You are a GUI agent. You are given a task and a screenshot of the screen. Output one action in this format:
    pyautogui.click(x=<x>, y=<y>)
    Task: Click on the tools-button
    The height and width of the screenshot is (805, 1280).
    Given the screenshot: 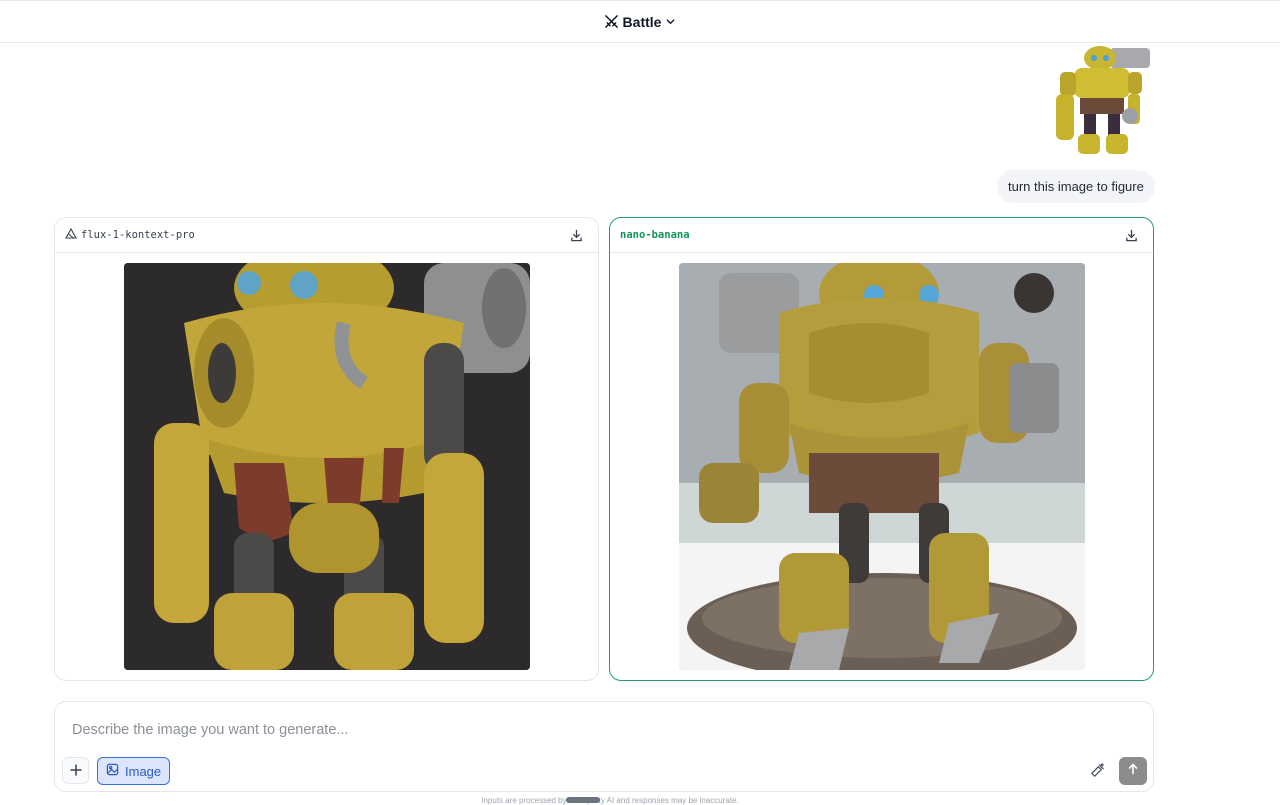 What is the action you would take?
    pyautogui.click(x=1097, y=773)
    